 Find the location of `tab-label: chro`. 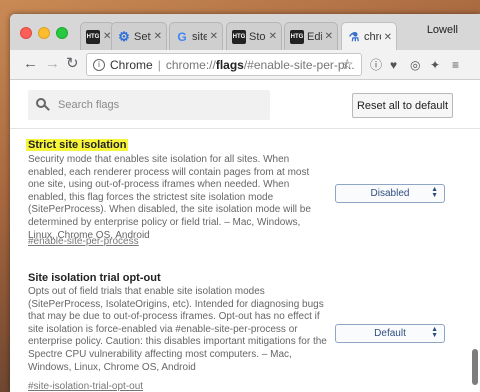

tab-label: chro is located at coordinates (372, 37).